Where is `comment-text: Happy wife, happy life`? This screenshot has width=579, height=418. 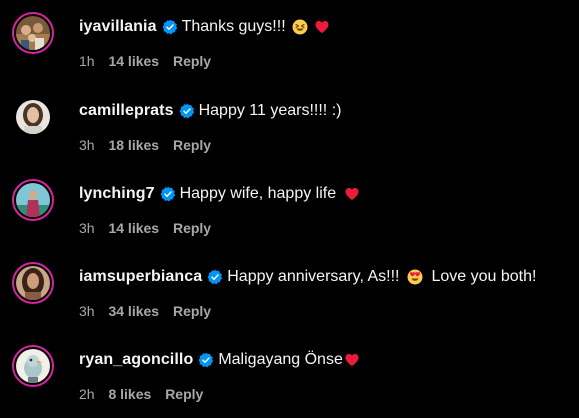 comment-text: Happy wife, happy life is located at coordinates (258, 193).